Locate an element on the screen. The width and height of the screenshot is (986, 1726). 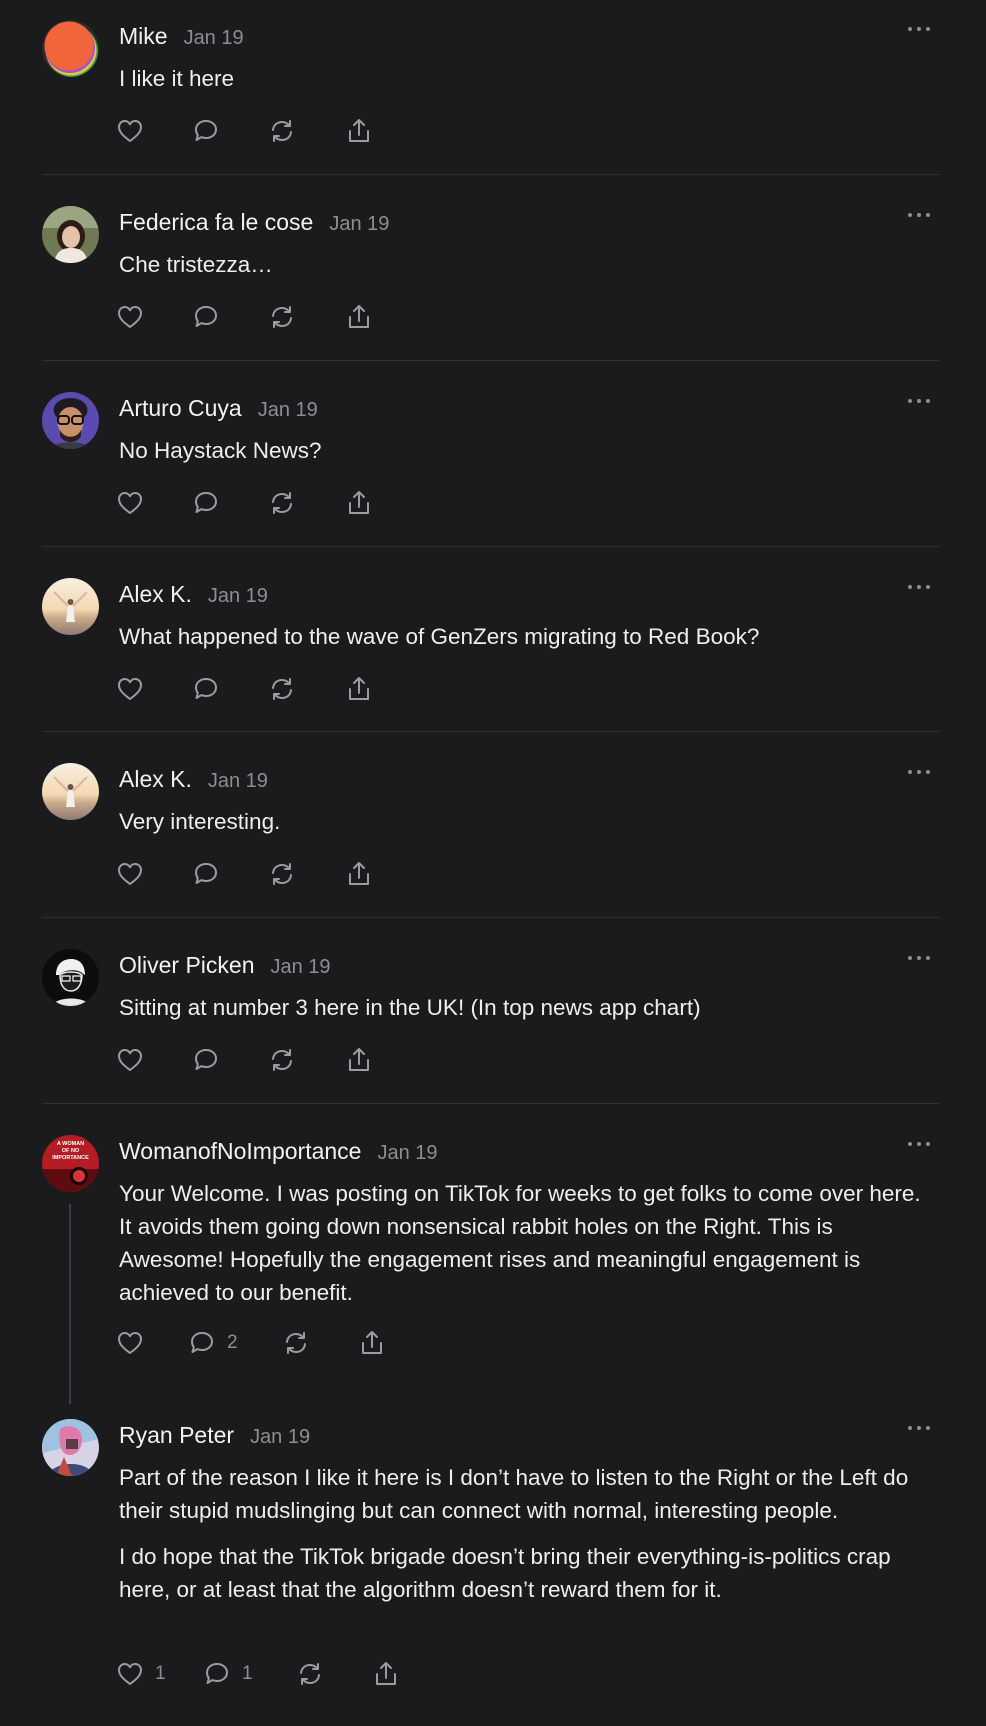
reply-count: 2 is located at coordinates (232, 1342).